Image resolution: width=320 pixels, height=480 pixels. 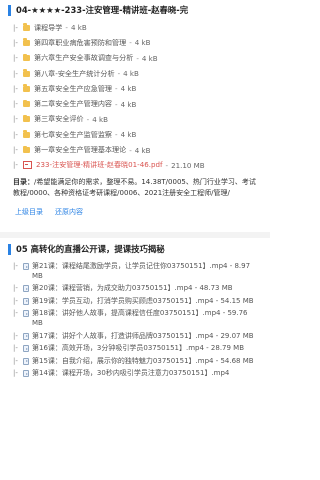 I want to click on file-item: |- 第八章-安全生产统计分析 -4 kB, so click(x=139, y=73).